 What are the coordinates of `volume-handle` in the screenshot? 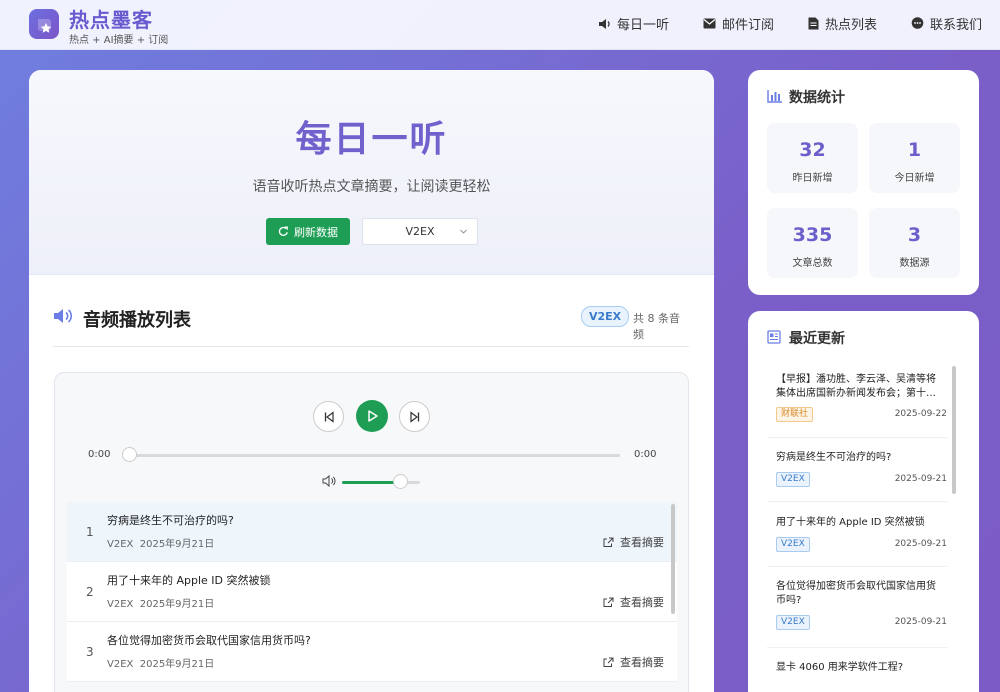 It's located at (400, 481).